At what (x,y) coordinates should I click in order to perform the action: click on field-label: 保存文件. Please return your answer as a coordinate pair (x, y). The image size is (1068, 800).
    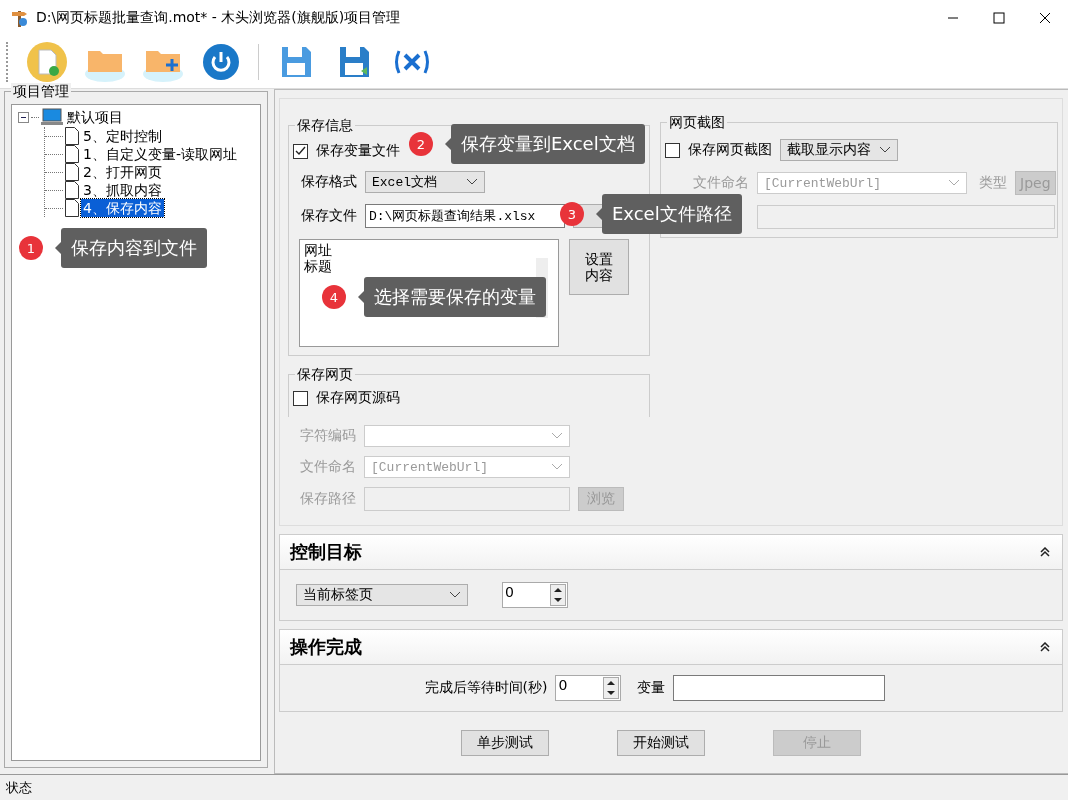
    Looking at the image, I should click on (328, 216).